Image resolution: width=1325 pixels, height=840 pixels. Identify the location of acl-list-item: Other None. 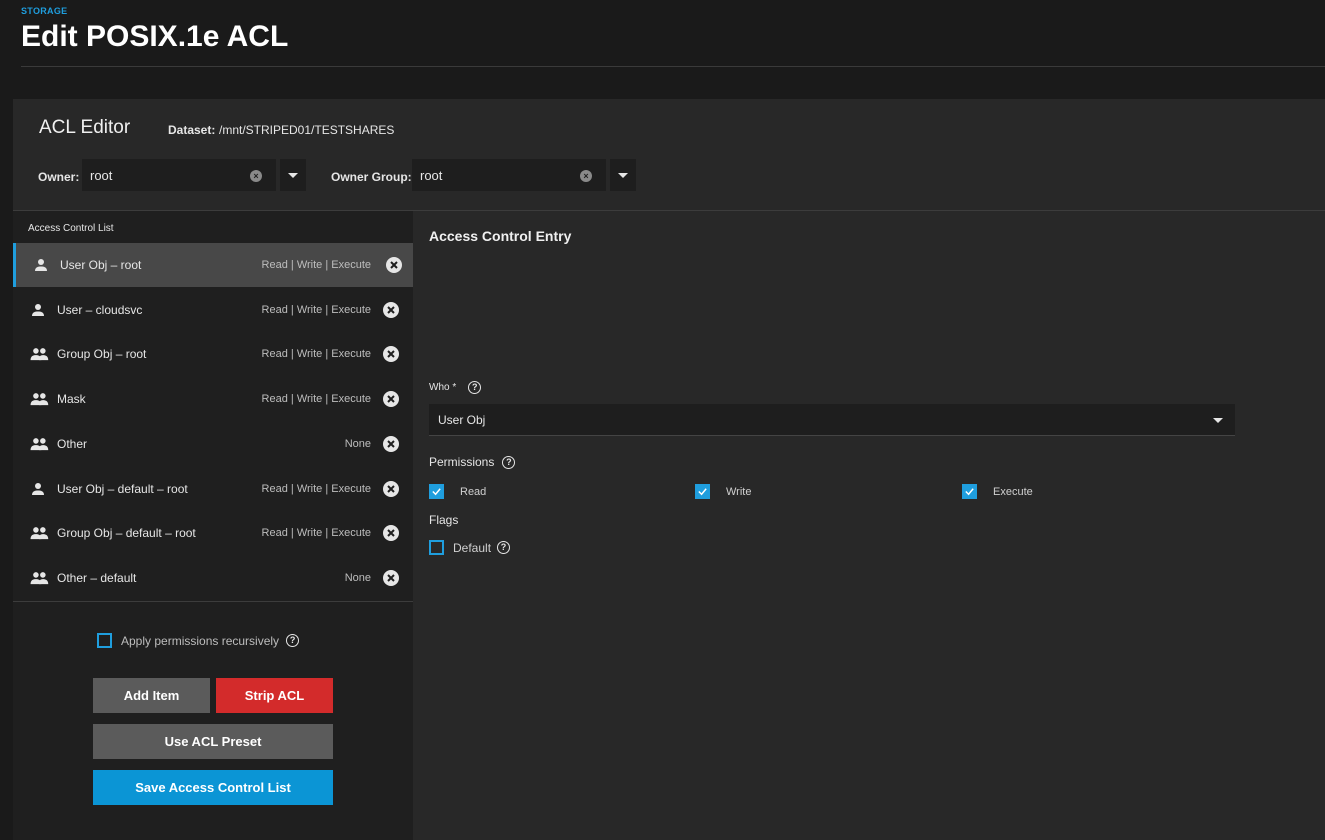
(213, 444).